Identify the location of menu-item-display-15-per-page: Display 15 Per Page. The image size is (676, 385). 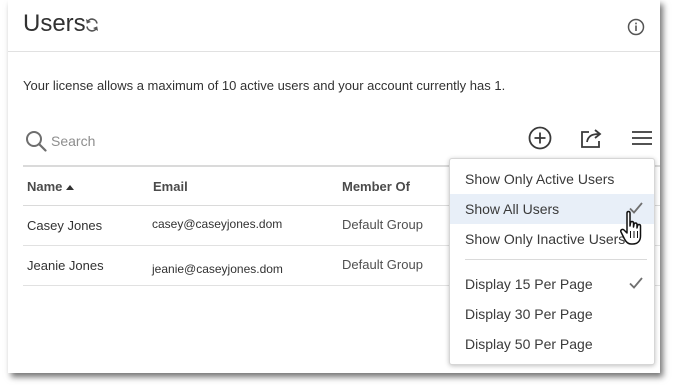
(552, 284).